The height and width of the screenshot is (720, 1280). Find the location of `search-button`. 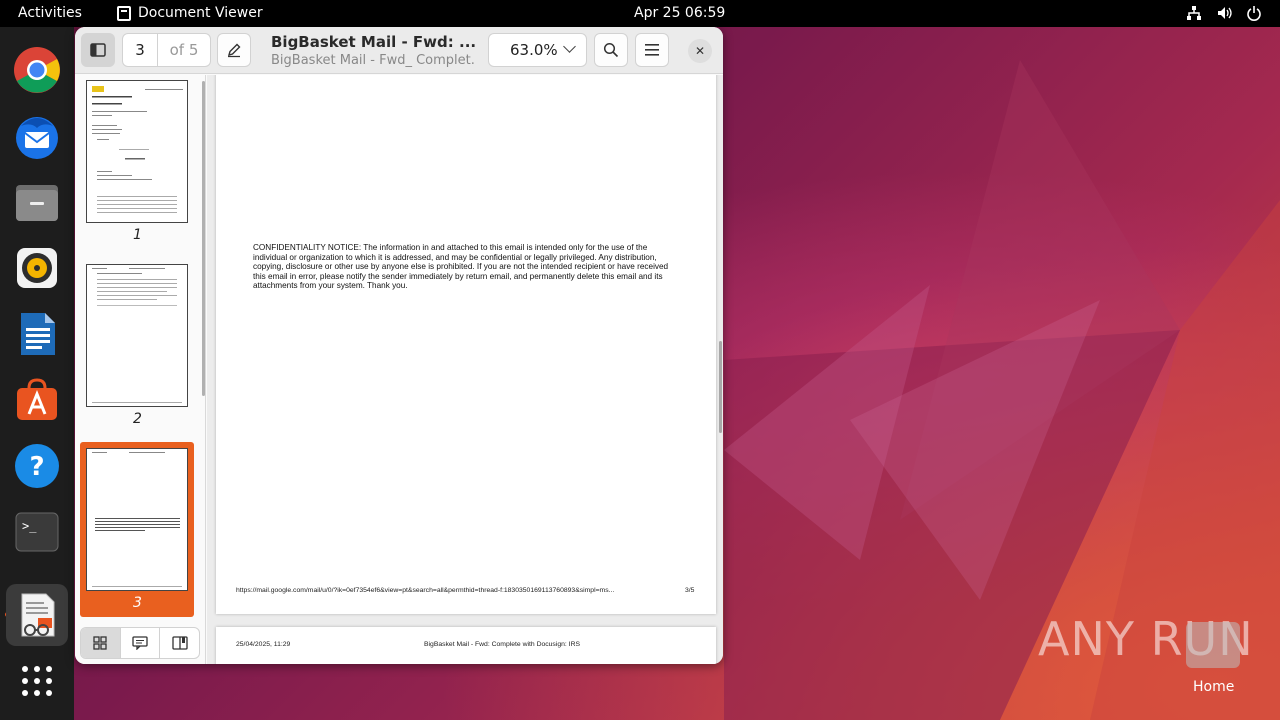

search-button is located at coordinates (611, 50).